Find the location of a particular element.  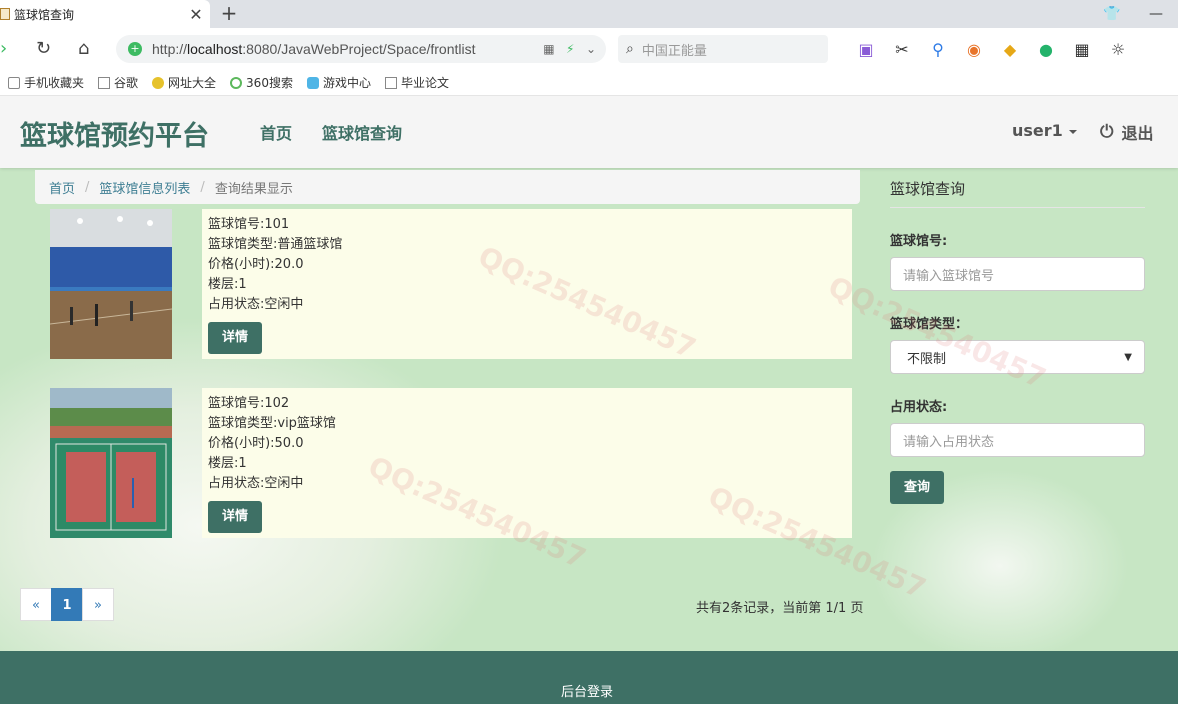

venue-number-placeholder: 请输入篮球馆号 is located at coordinates (949, 276).